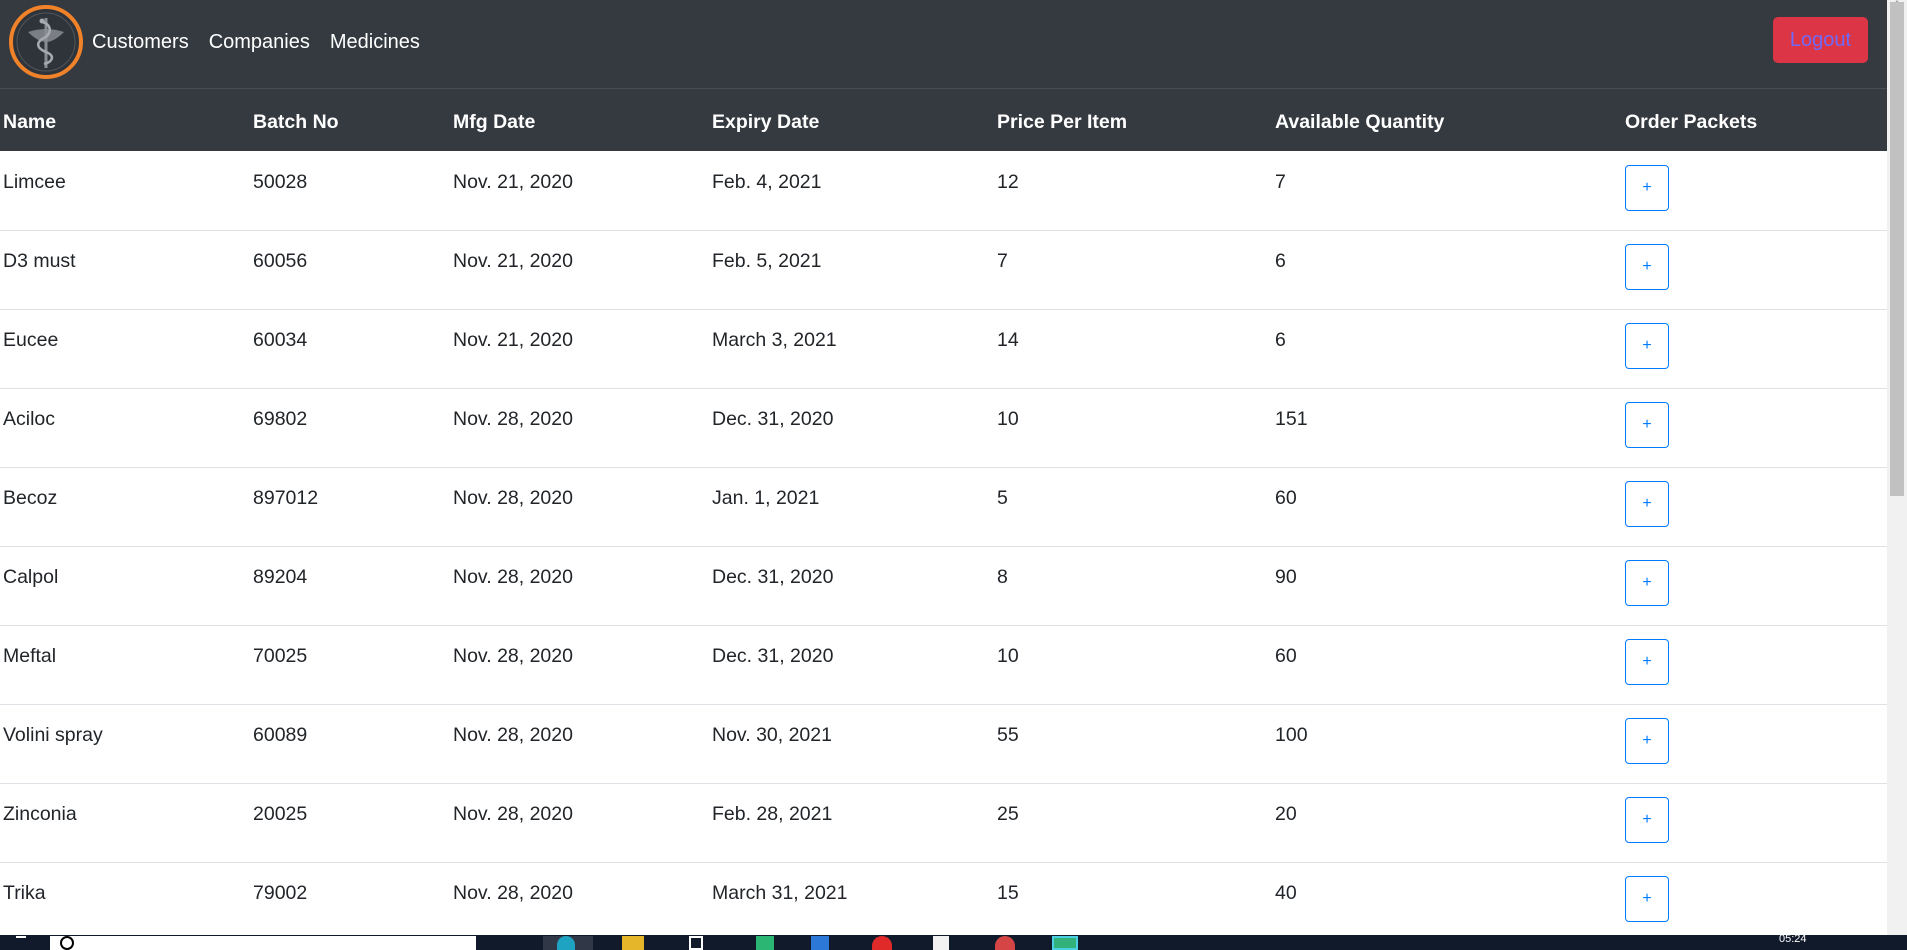 This screenshot has width=1907, height=950. What do you see at coordinates (1002, 498) in the screenshot?
I see `cell-price: 5` at bounding box center [1002, 498].